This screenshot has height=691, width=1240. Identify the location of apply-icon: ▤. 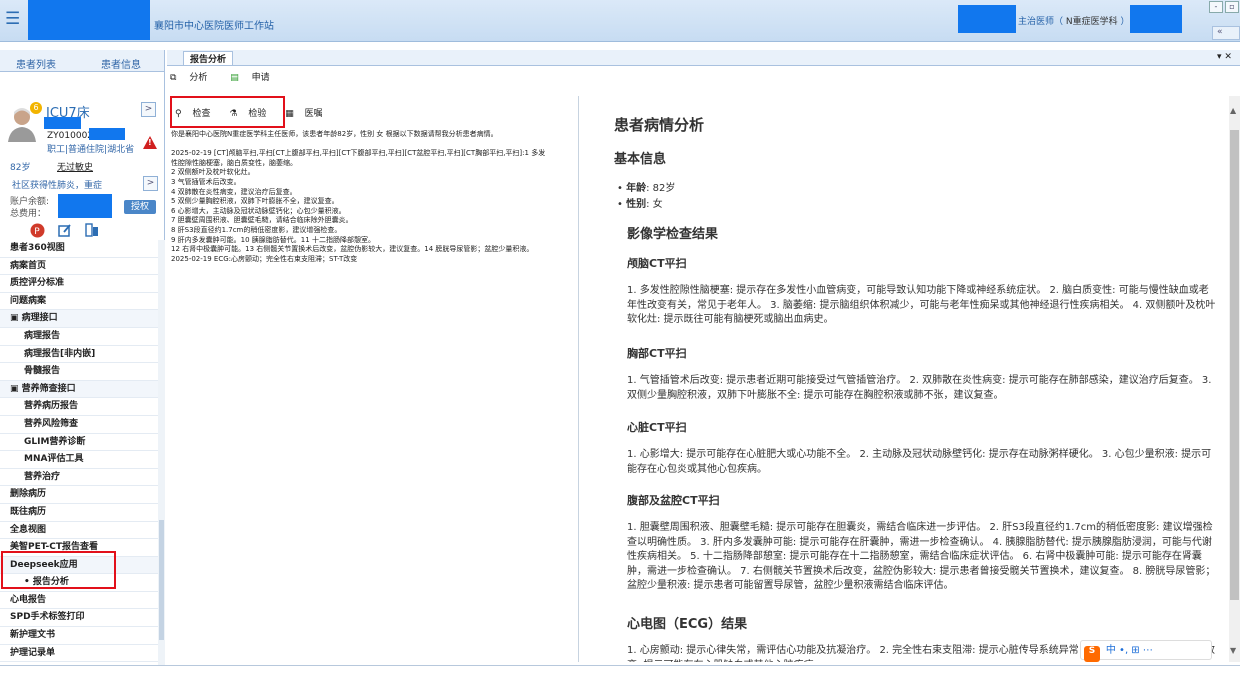
(234, 78).